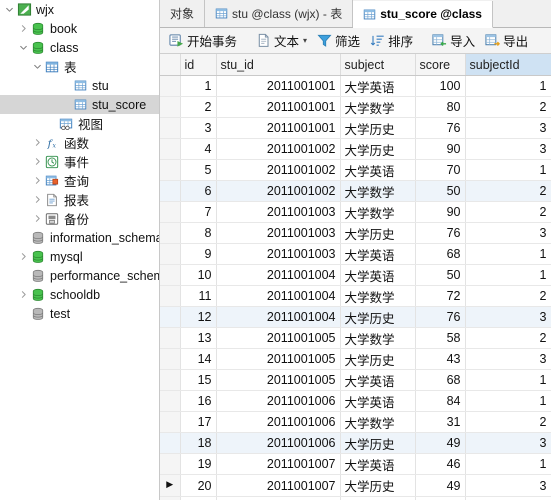  What do you see at coordinates (440, 464) in the screenshot?
I see `cell-score: 46` at bounding box center [440, 464].